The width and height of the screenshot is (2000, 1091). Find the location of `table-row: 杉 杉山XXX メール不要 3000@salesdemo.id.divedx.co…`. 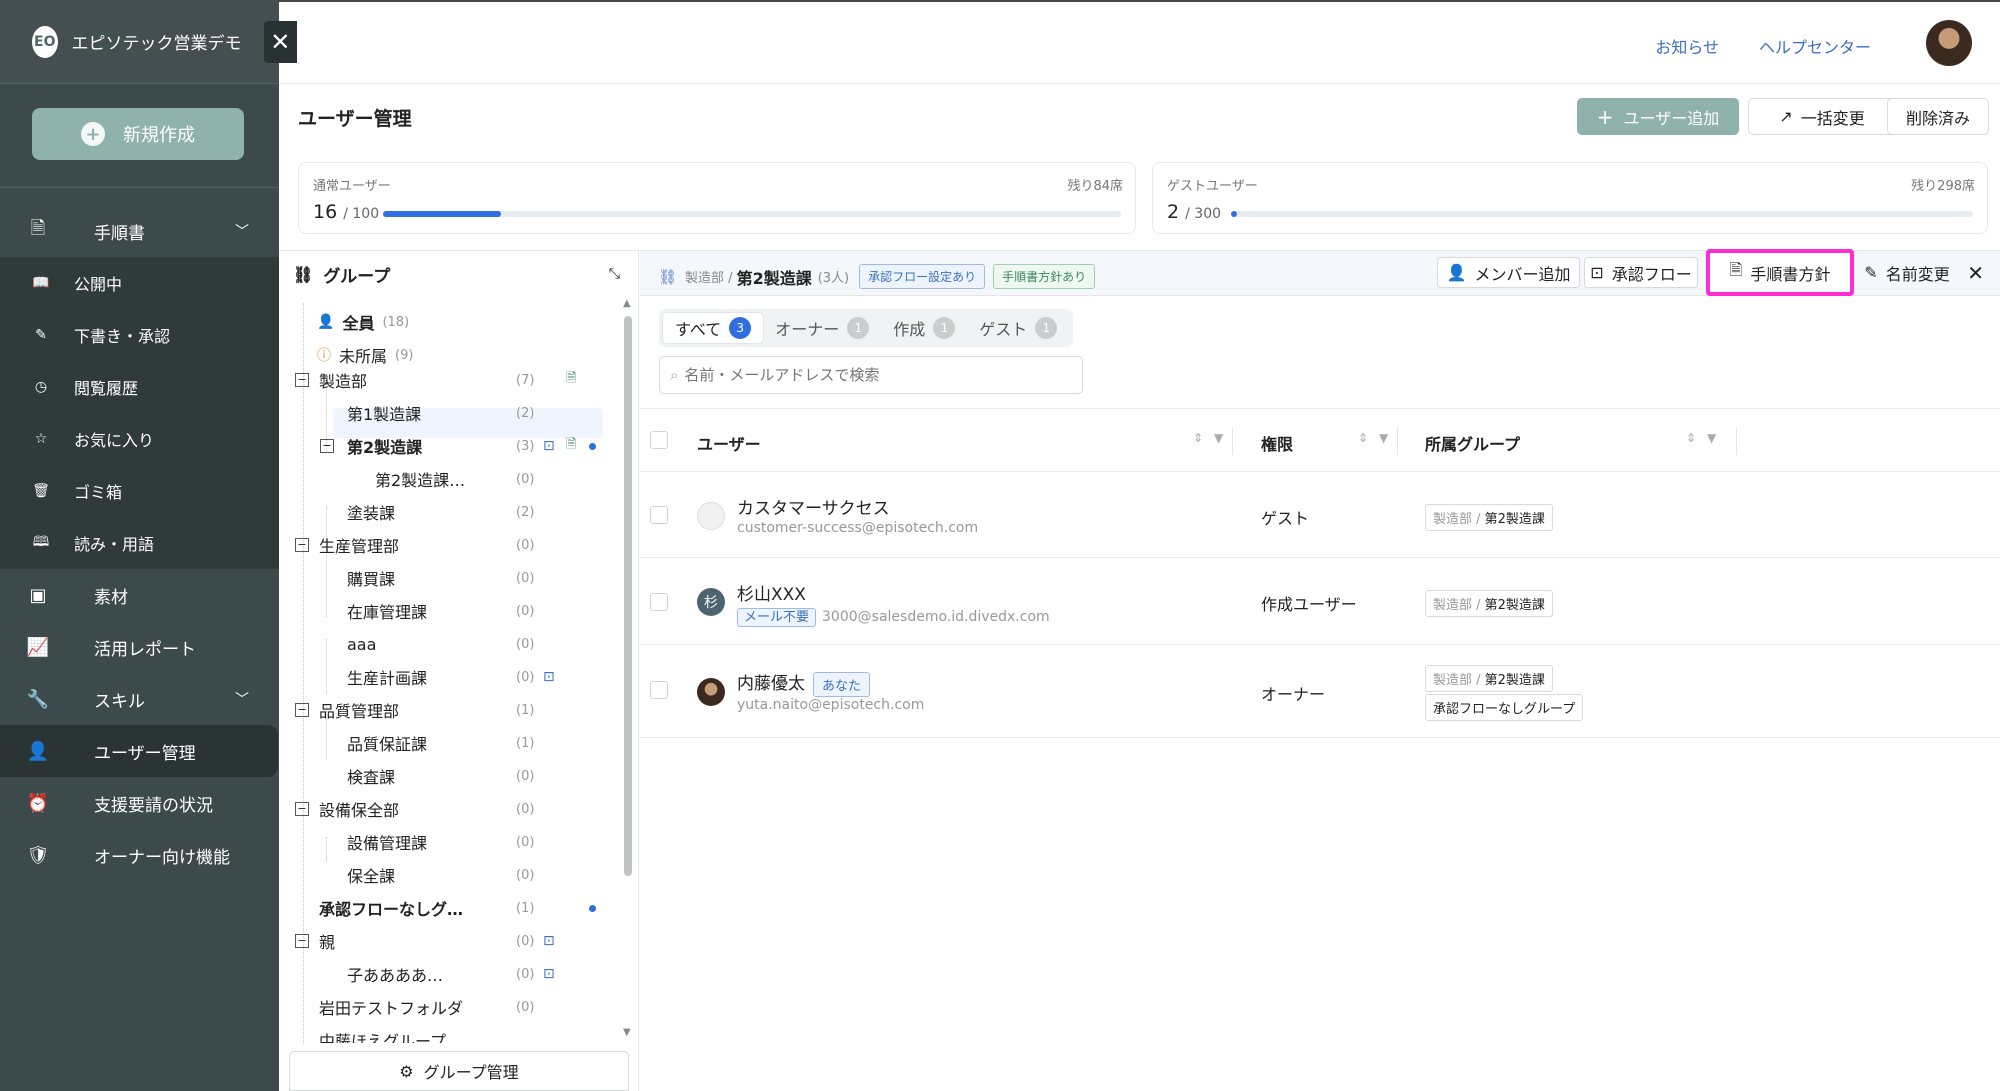

table-row: 杉 杉山XXX メール不要 3000@salesdemo.id.divedx.co… is located at coordinates (1320, 601).